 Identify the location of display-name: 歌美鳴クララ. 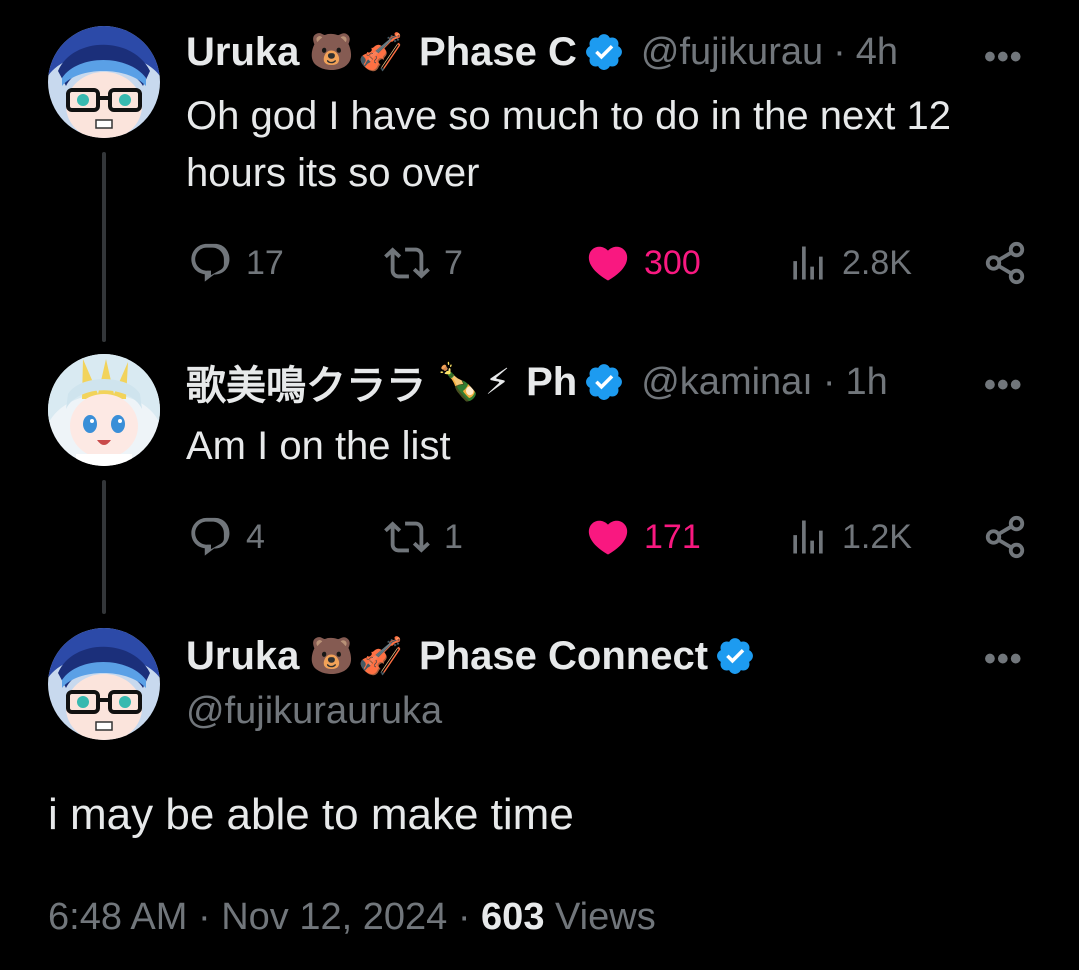
(306, 382).